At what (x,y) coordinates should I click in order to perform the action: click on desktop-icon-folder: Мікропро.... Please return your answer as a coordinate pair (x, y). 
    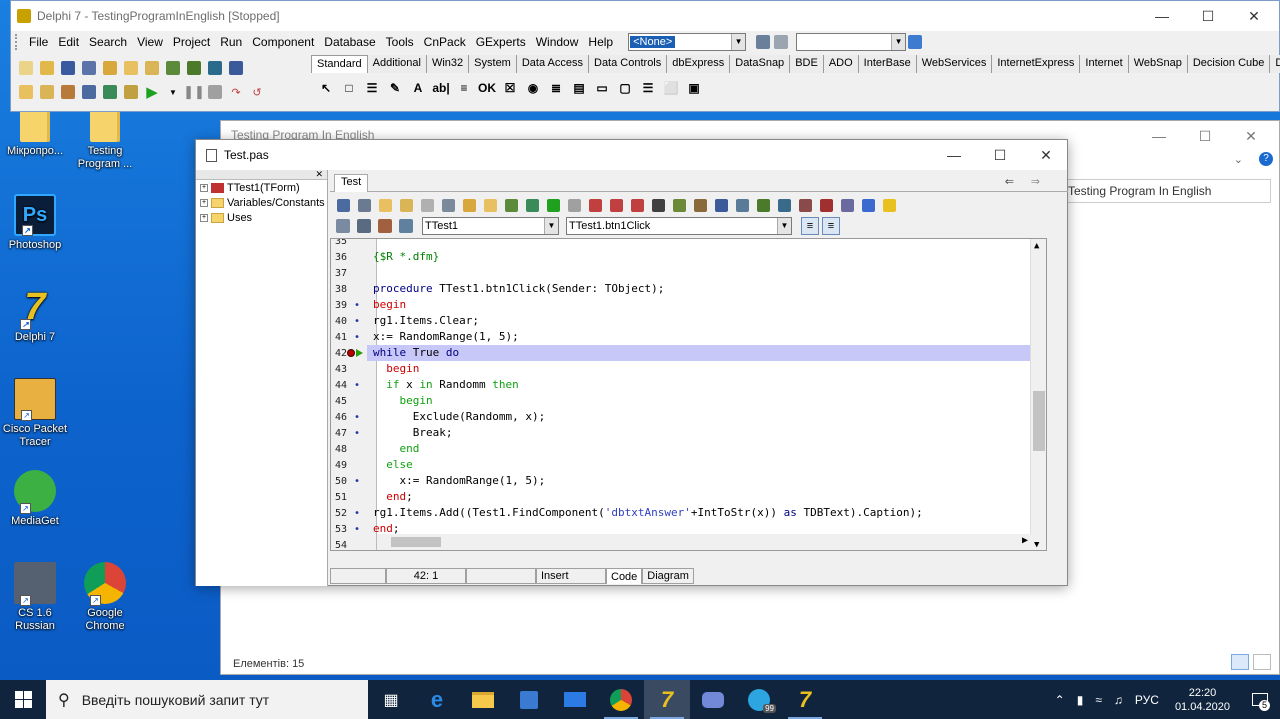
    Looking at the image, I should click on (35, 131).